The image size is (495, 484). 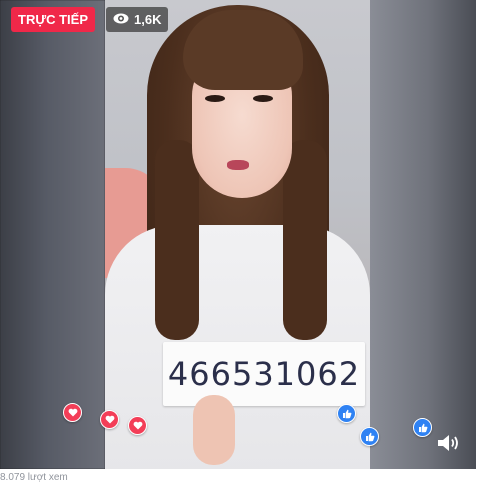 I want to click on view-count-caption: 8.079 lượt xem, so click(x=34, y=477).